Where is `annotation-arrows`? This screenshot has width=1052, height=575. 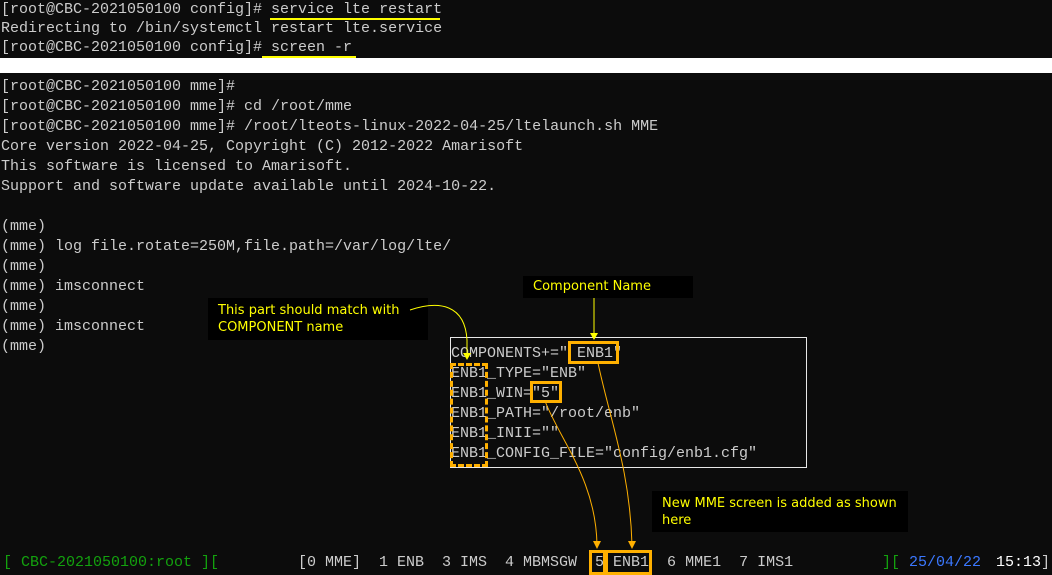
annotation-arrows is located at coordinates (522, 423).